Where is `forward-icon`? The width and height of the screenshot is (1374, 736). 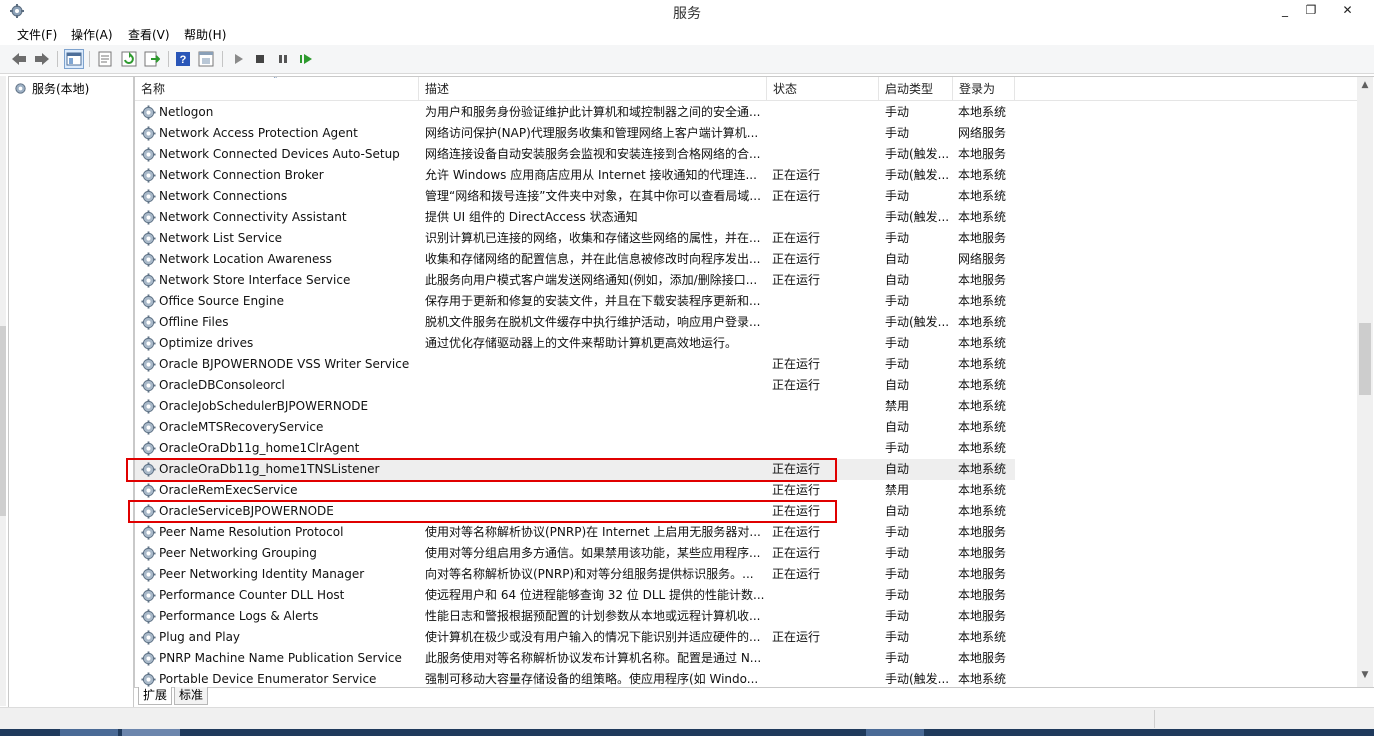
forward-icon is located at coordinates (42, 59).